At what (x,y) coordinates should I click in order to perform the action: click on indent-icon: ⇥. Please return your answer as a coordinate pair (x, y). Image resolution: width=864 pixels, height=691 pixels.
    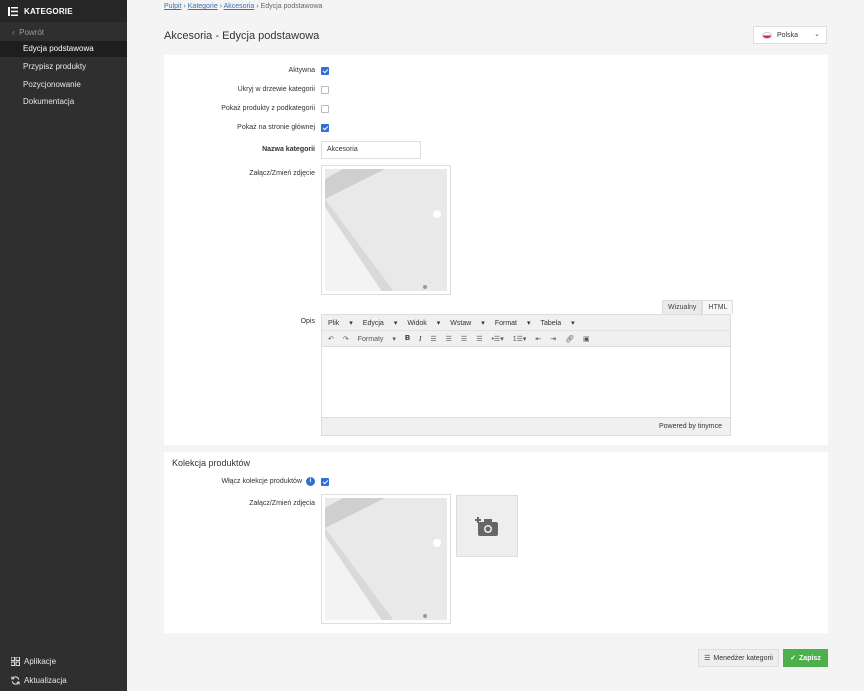
    Looking at the image, I should click on (553, 339).